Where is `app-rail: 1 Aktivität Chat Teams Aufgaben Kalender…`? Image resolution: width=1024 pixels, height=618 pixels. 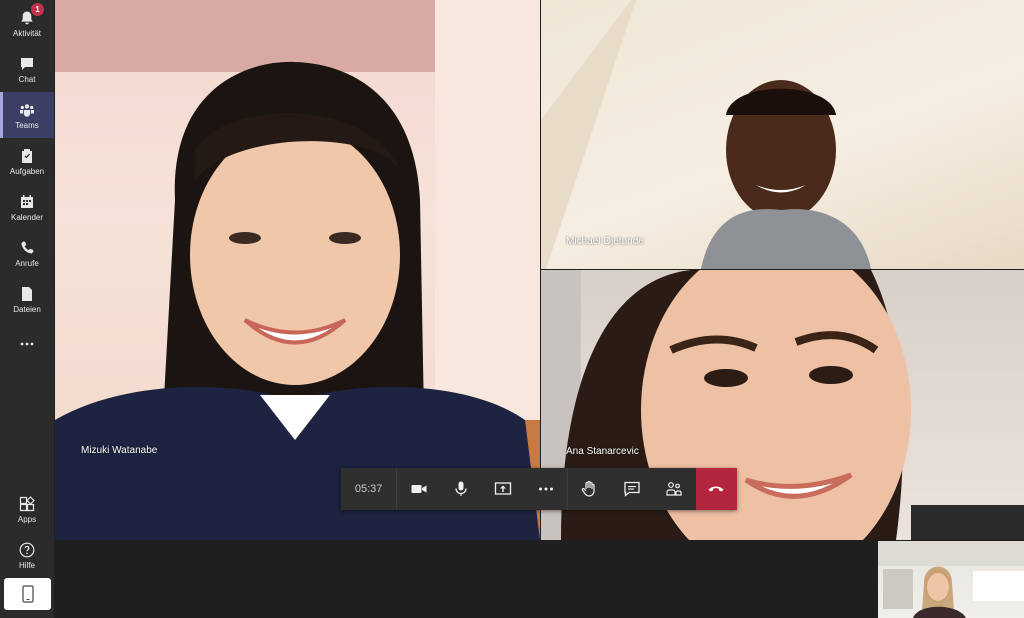 app-rail: 1 Aktivität Chat Teams Aufgaben Kalender… is located at coordinates (27, 309).